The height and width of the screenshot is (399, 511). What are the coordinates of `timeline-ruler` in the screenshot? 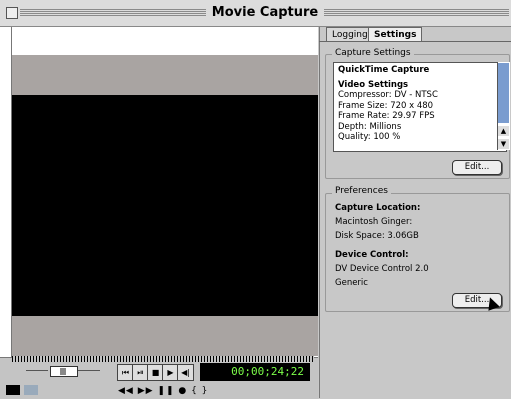 It's located at (163, 359).